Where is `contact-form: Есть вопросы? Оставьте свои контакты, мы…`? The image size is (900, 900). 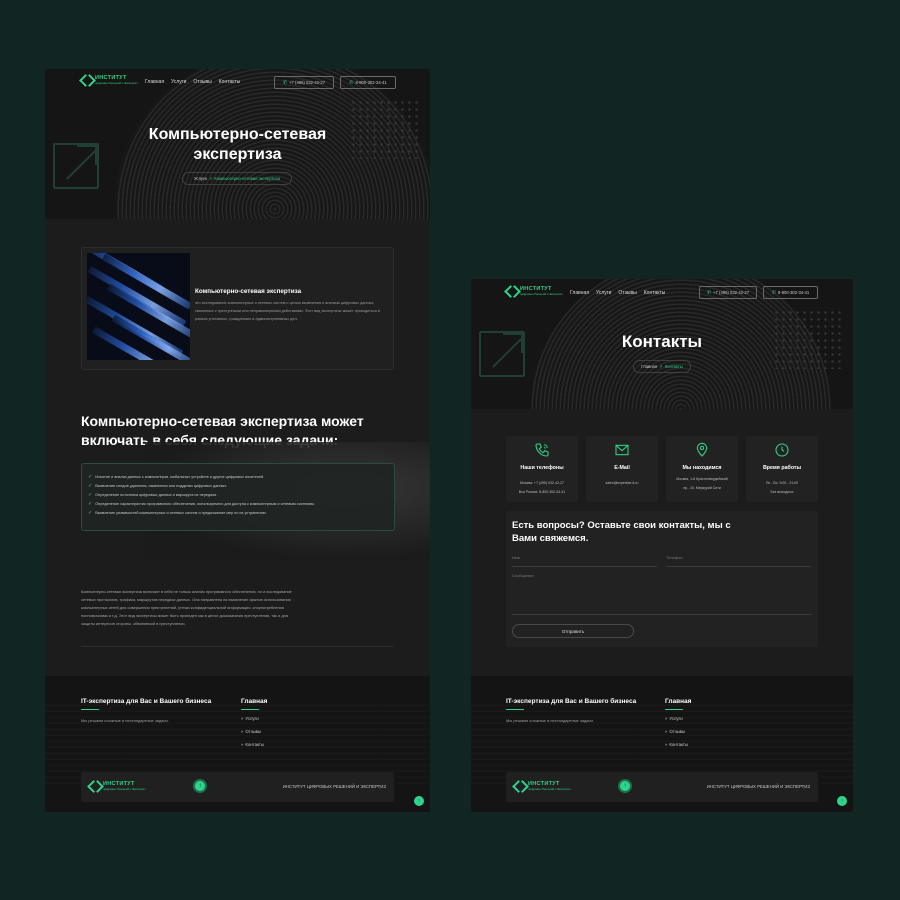 contact-form: Есть вопросы? Оставьте свои контакты, мы… is located at coordinates (662, 579).